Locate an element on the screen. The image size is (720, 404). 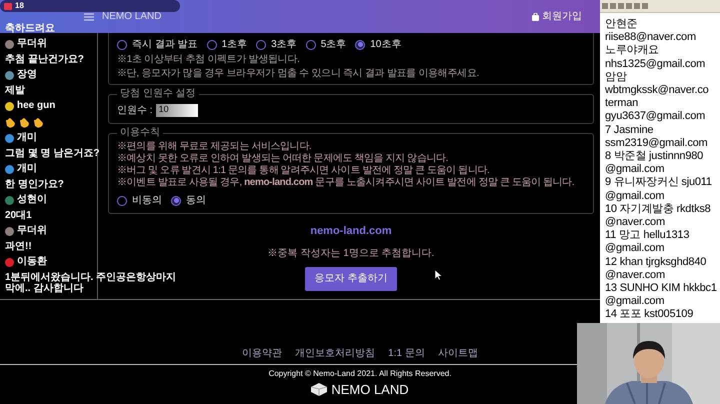
notepad-line: 9 유니짜장커신 sju011 is located at coordinates (659, 183).